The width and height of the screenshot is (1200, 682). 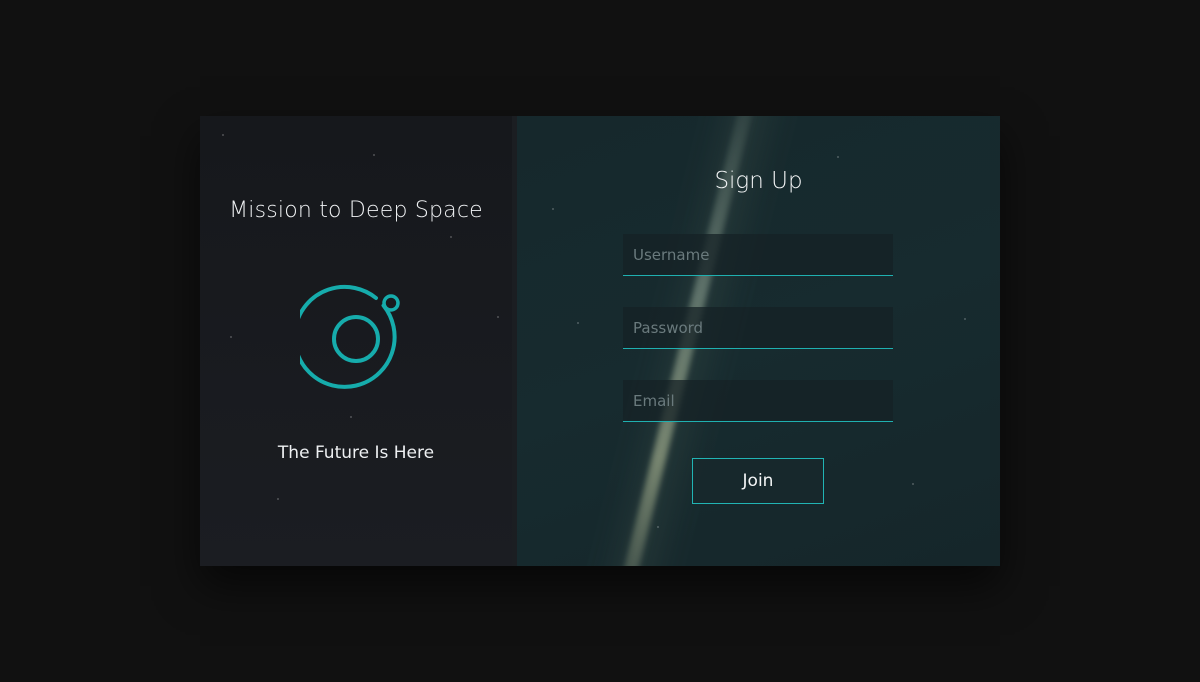 I want to click on password-input, so click(x=758, y=328).